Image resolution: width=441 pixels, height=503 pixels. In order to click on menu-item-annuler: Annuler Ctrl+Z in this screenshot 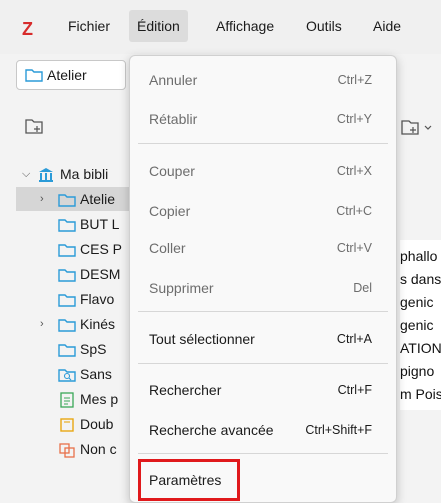, I will do `click(263, 80)`.